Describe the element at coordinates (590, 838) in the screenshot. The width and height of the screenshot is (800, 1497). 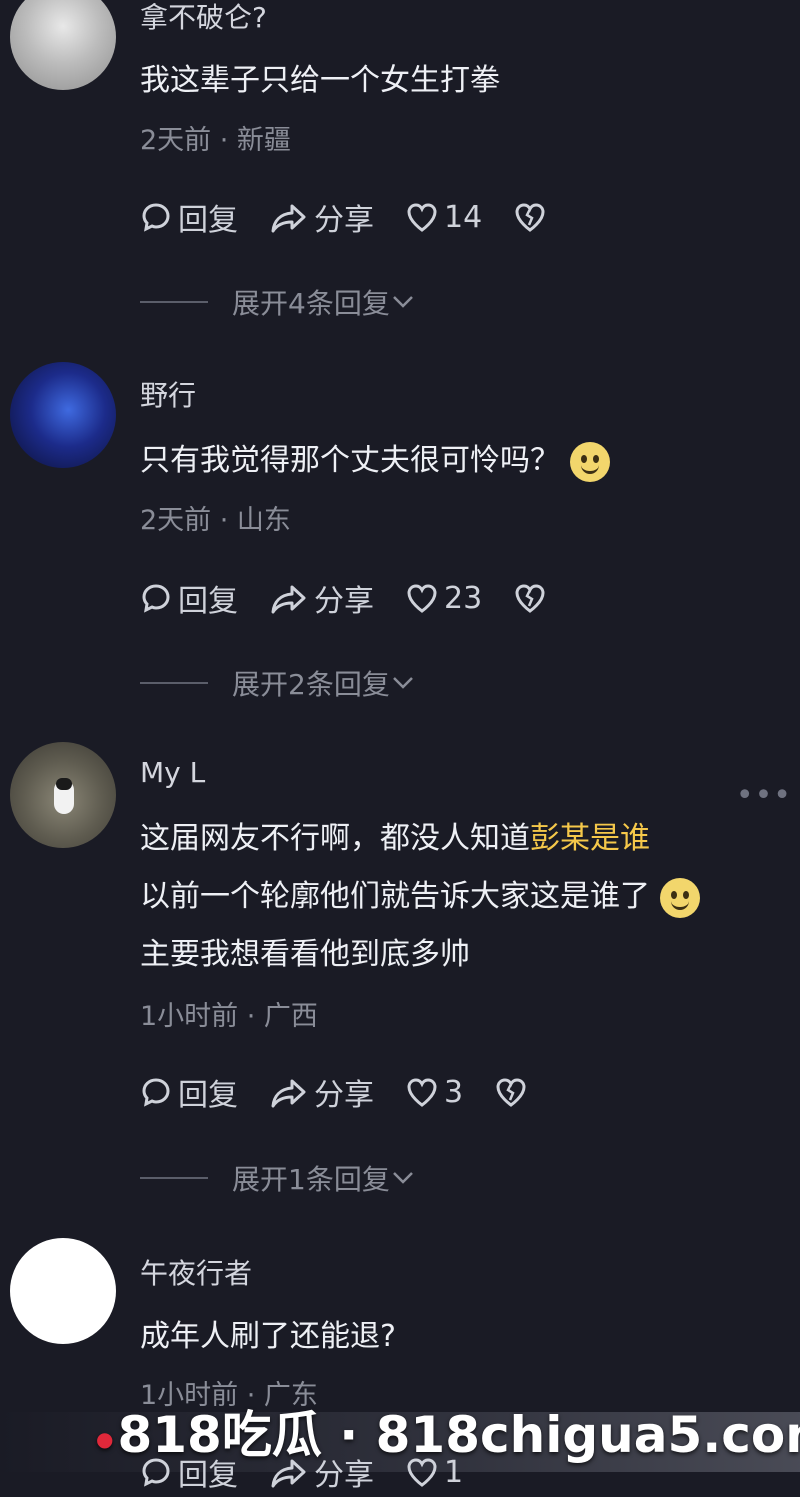
I see `highlighted-text: 彭某是谁` at that location.